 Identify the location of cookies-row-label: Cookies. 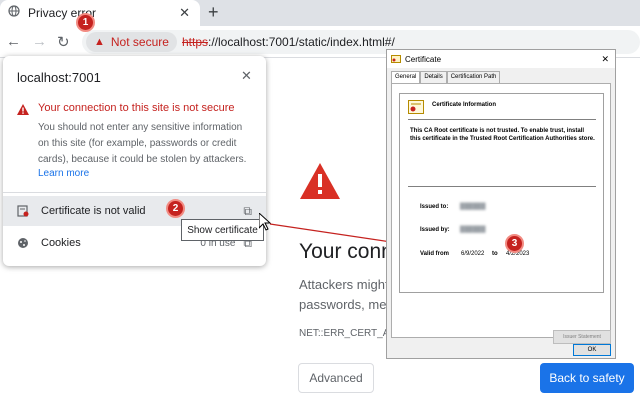
(61, 243).